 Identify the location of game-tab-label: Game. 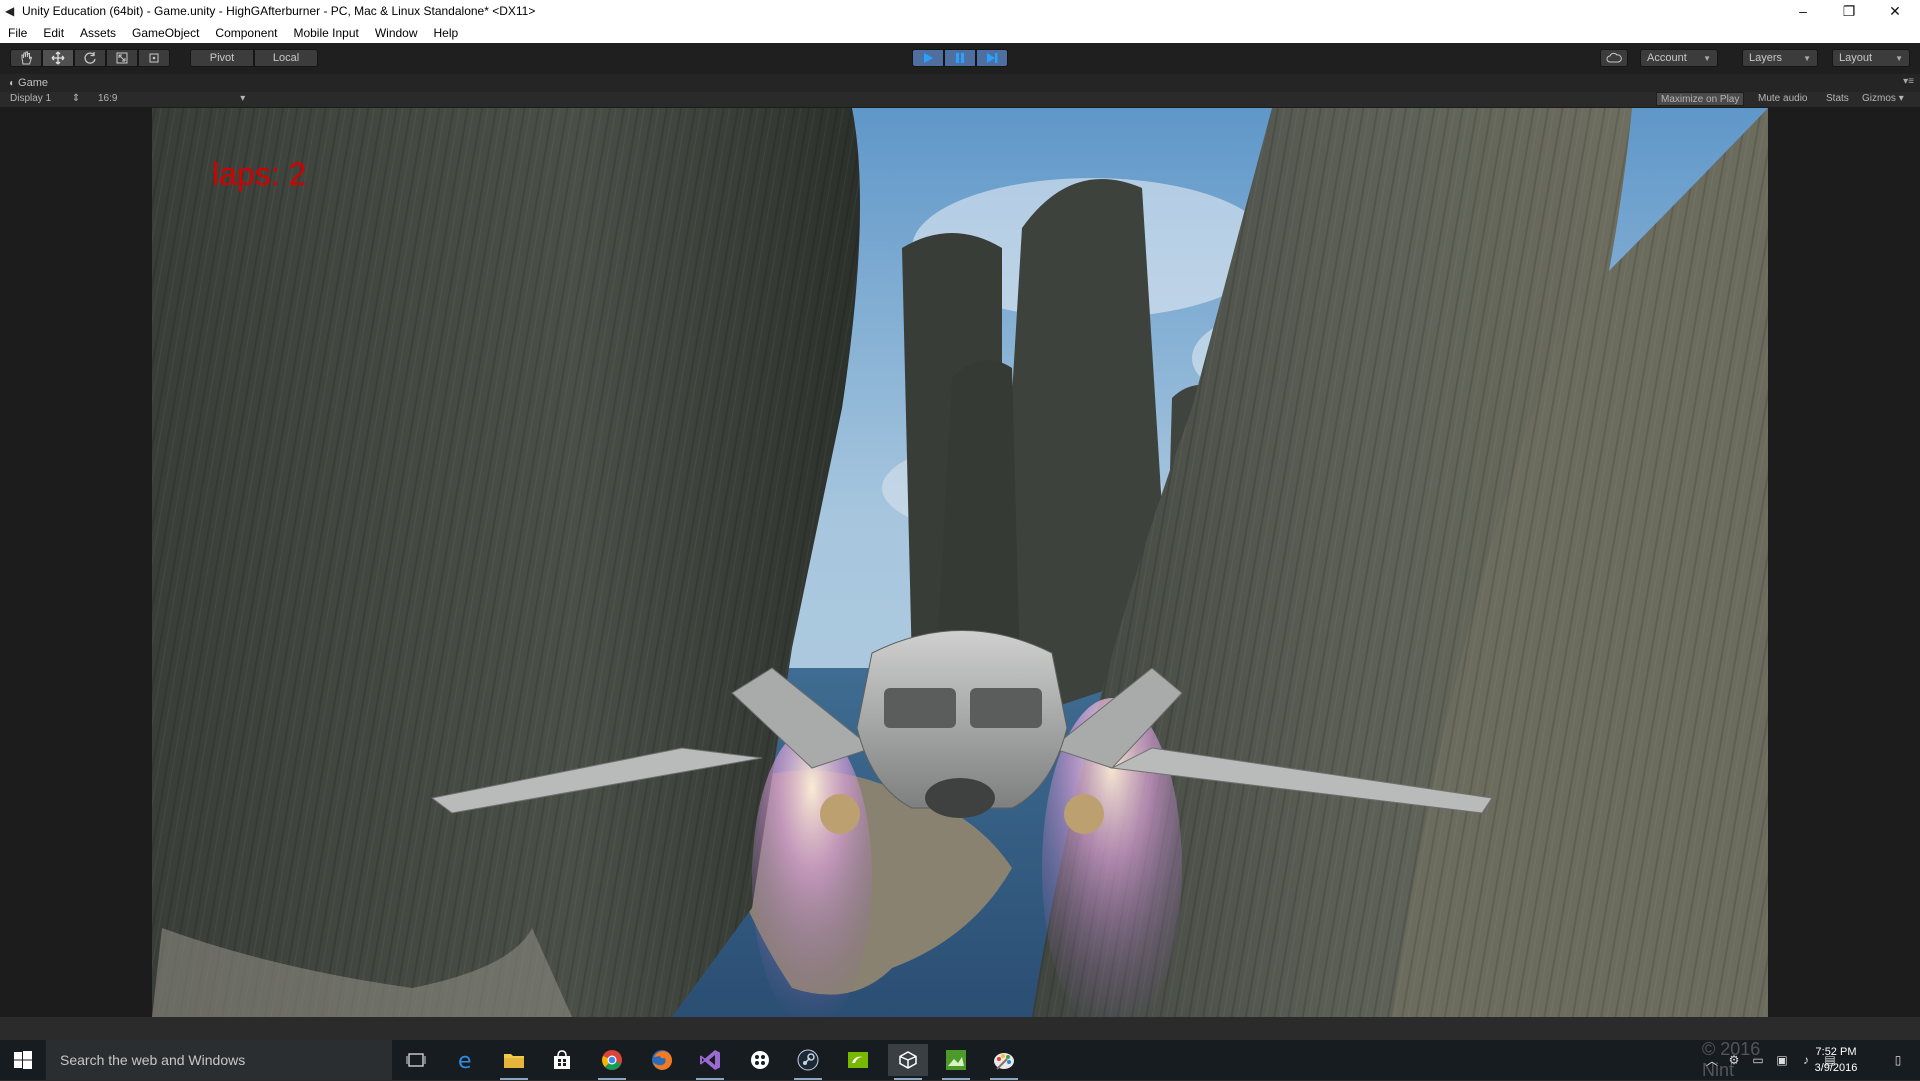
(33, 83).